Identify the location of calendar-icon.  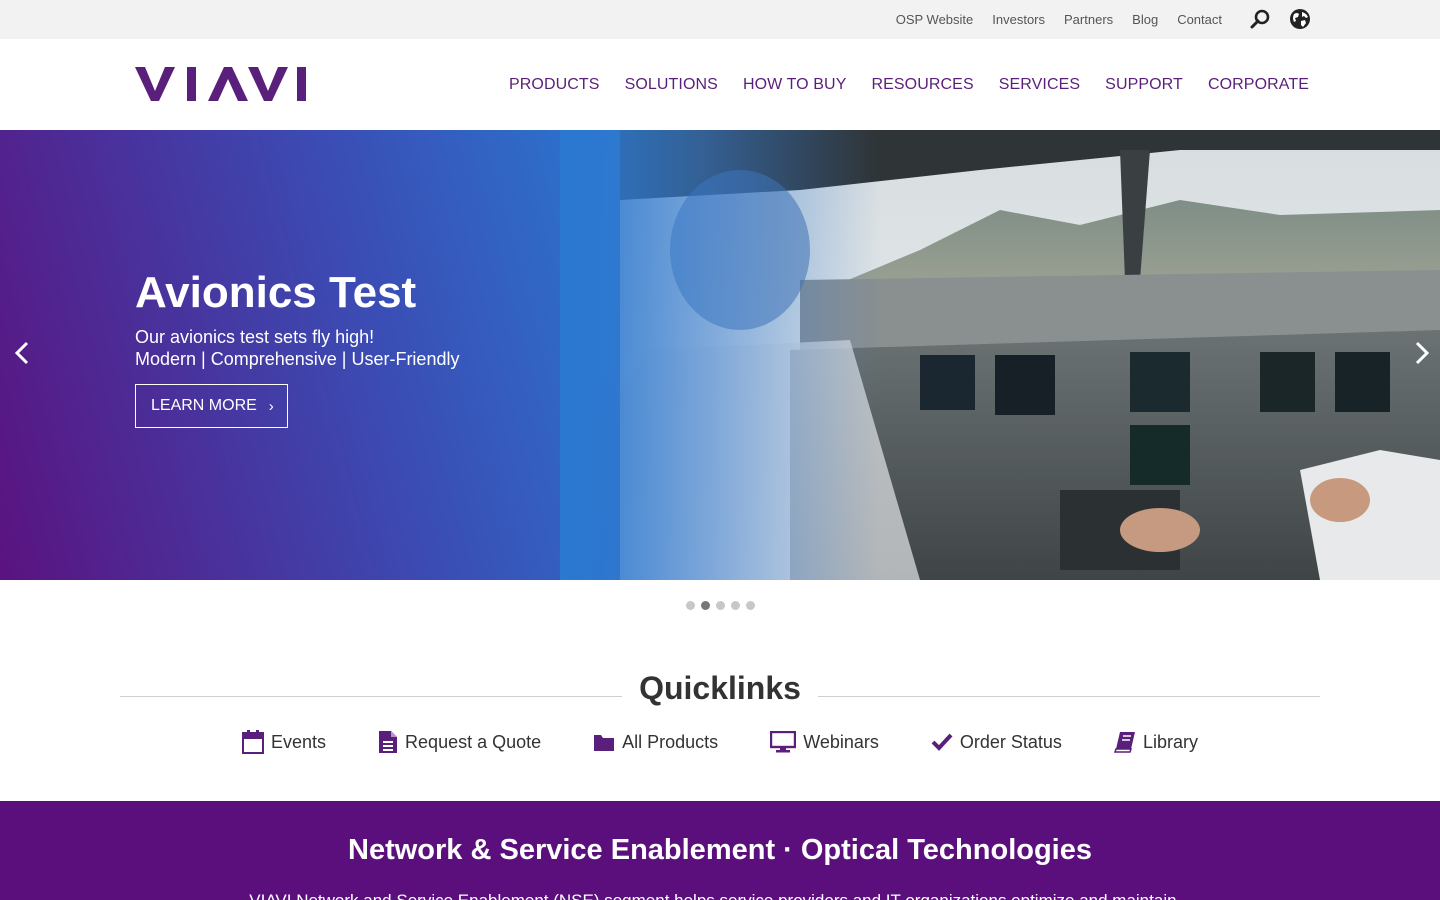
(253, 742).